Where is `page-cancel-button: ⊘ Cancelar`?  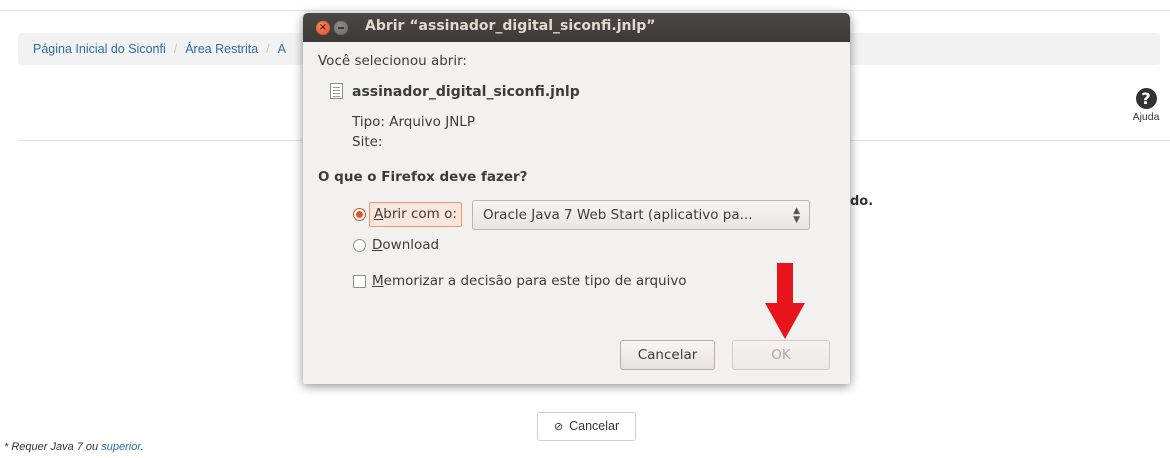
page-cancel-button: ⊘ Cancelar is located at coordinates (586, 426).